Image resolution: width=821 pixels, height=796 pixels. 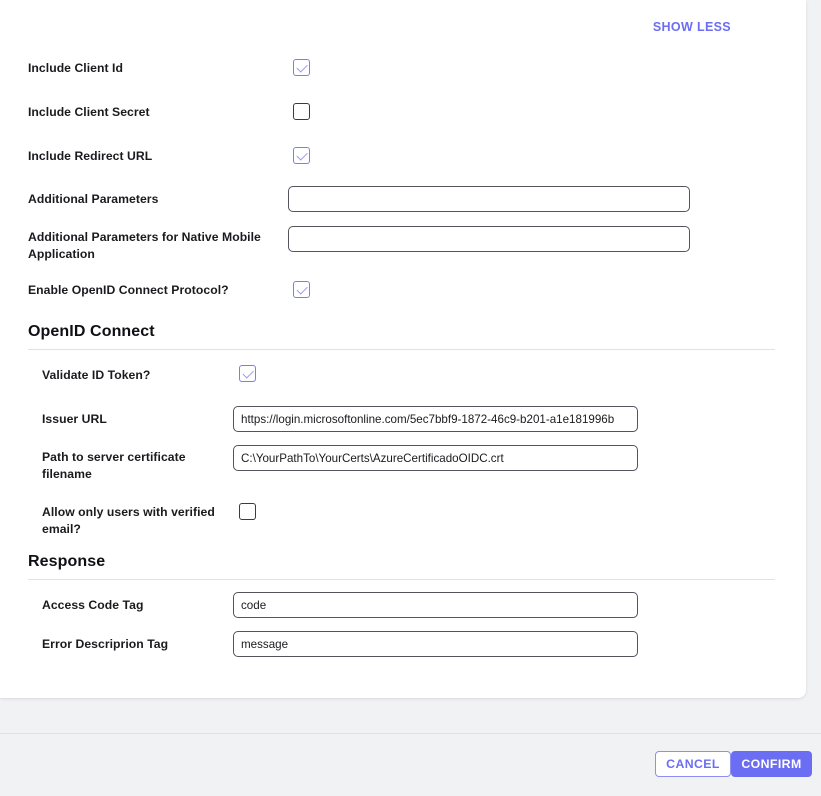 I want to click on field-label: Path to server certificate filename, so click(x=114, y=465).